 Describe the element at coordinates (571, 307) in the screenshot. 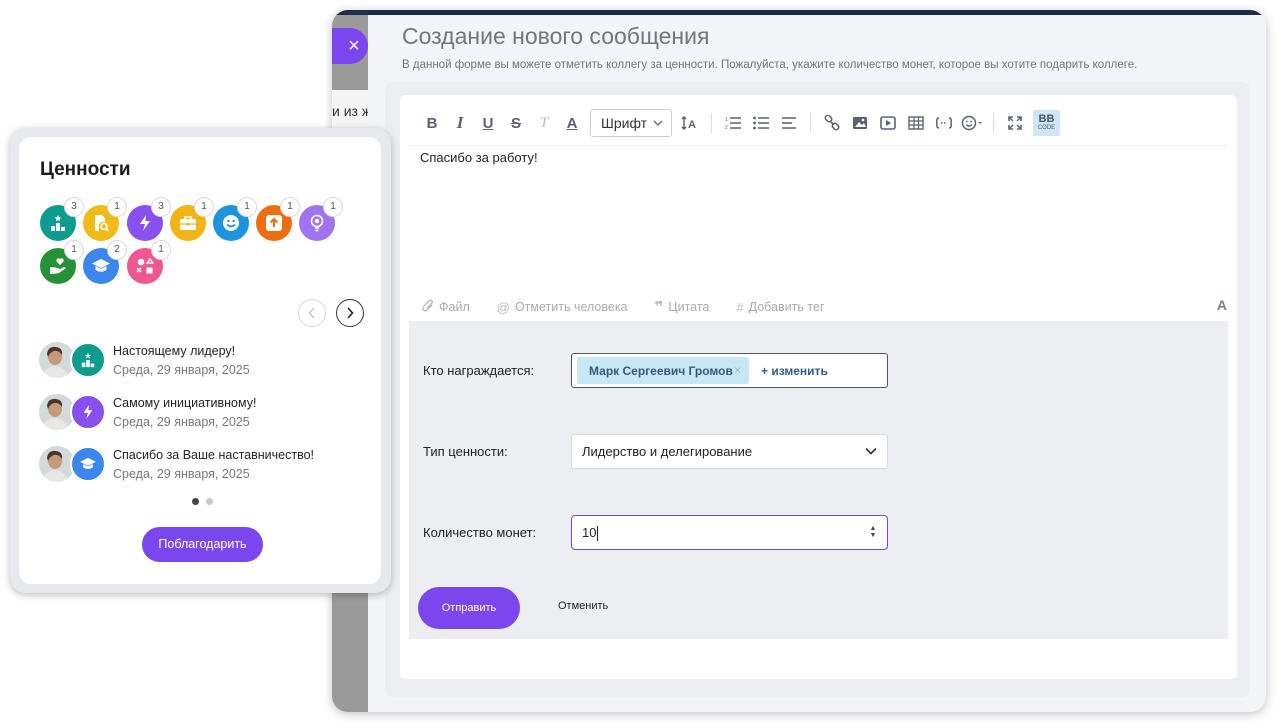

I see `mention-label: Отметить человека` at that location.